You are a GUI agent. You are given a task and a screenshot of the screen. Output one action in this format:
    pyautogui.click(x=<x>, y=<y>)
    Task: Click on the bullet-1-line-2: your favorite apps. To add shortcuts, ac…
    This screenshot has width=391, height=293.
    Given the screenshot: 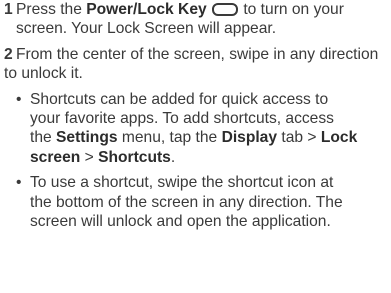 What is the action you would take?
    pyautogui.click(x=182, y=119)
    